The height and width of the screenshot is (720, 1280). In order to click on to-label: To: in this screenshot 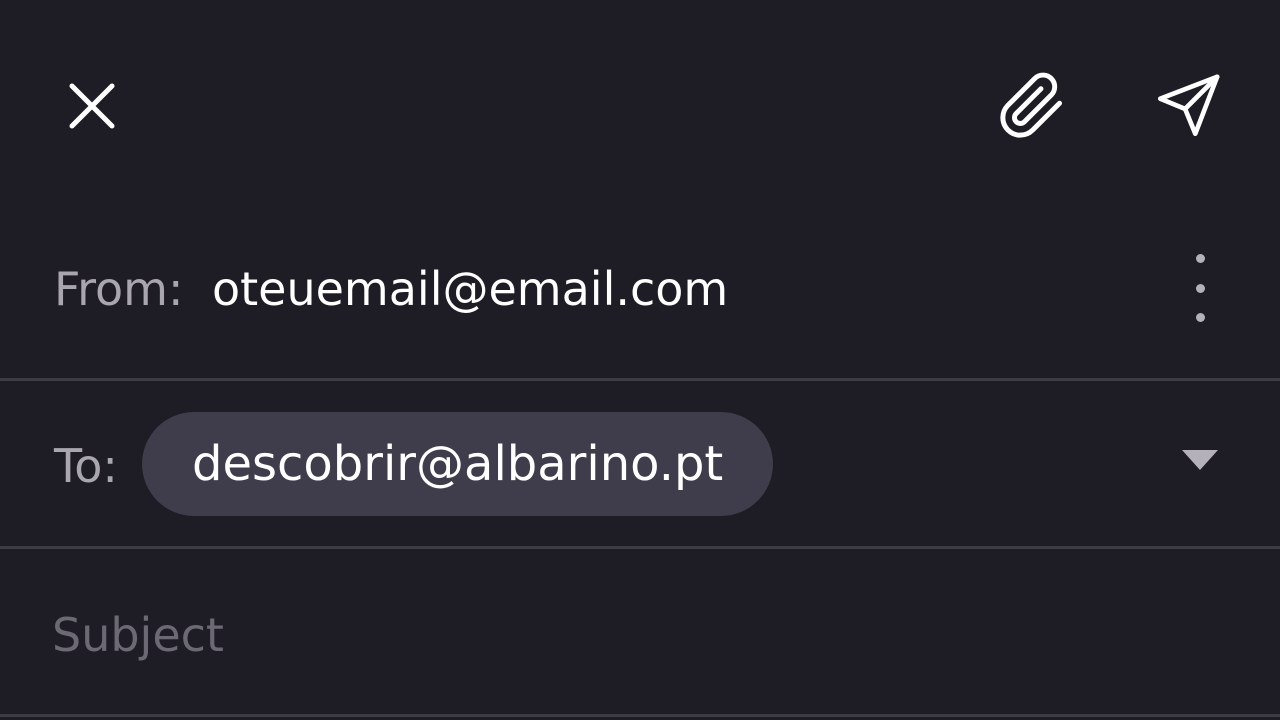, I will do `click(86, 466)`.